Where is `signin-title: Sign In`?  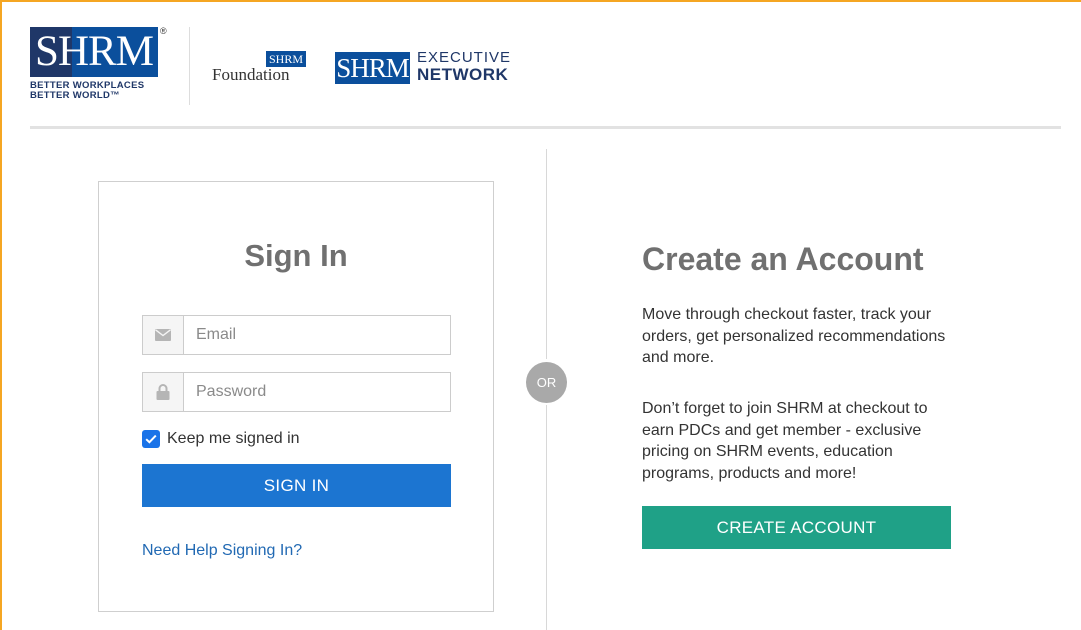
signin-title: Sign In is located at coordinates (296, 255).